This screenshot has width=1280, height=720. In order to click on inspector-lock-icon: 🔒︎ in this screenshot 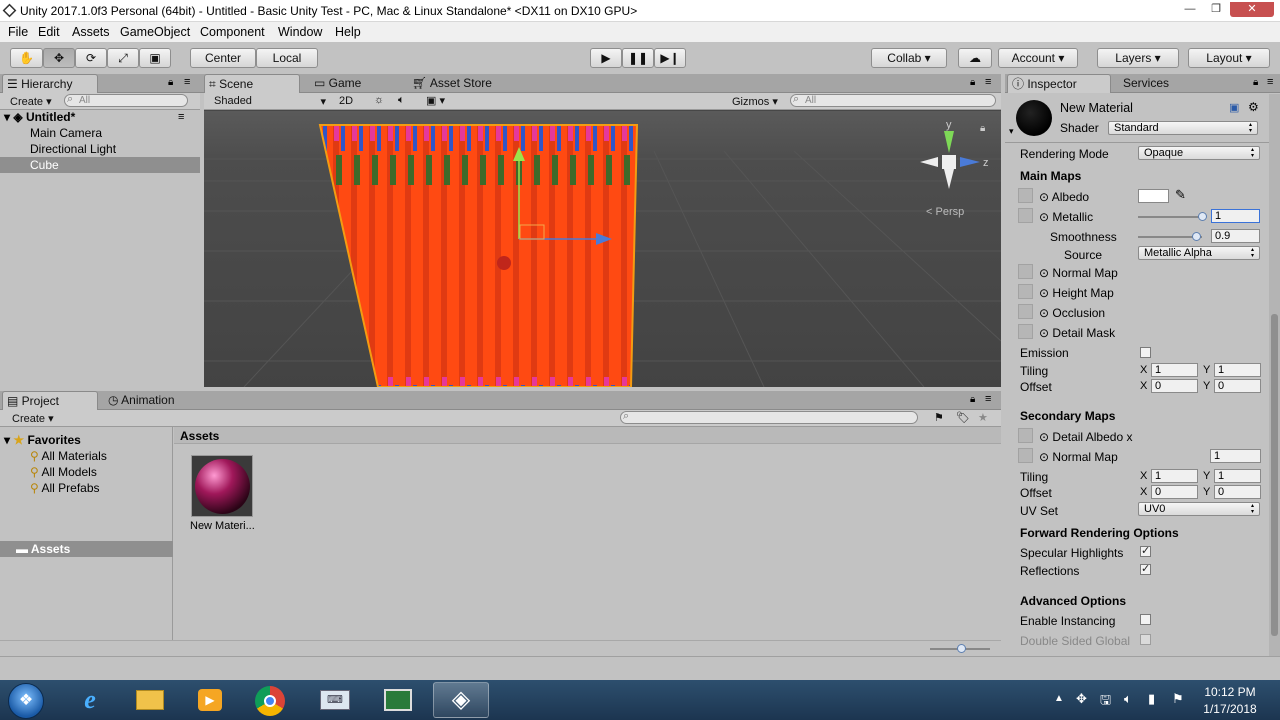, I will do `click(1255, 82)`.